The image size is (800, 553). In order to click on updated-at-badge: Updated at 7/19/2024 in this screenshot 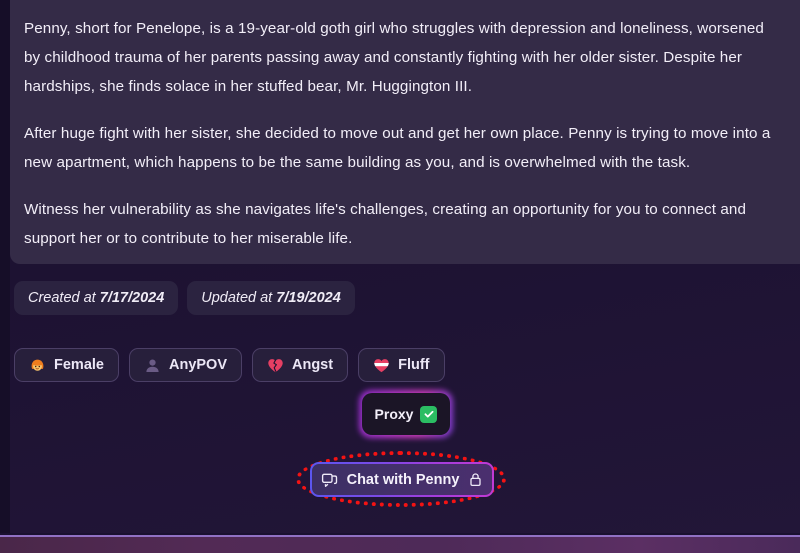, I will do `click(271, 298)`.